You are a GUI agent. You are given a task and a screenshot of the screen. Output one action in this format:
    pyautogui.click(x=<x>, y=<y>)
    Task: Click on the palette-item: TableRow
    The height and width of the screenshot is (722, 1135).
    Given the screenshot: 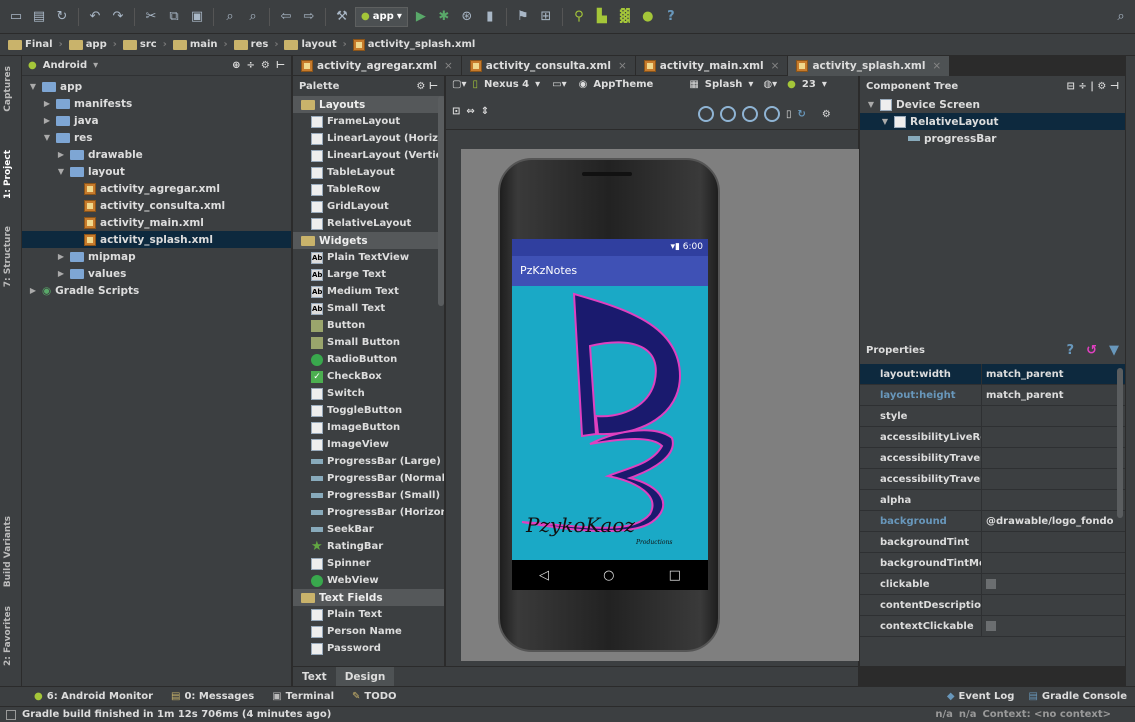 What is the action you would take?
    pyautogui.click(x=368, y=189)
    